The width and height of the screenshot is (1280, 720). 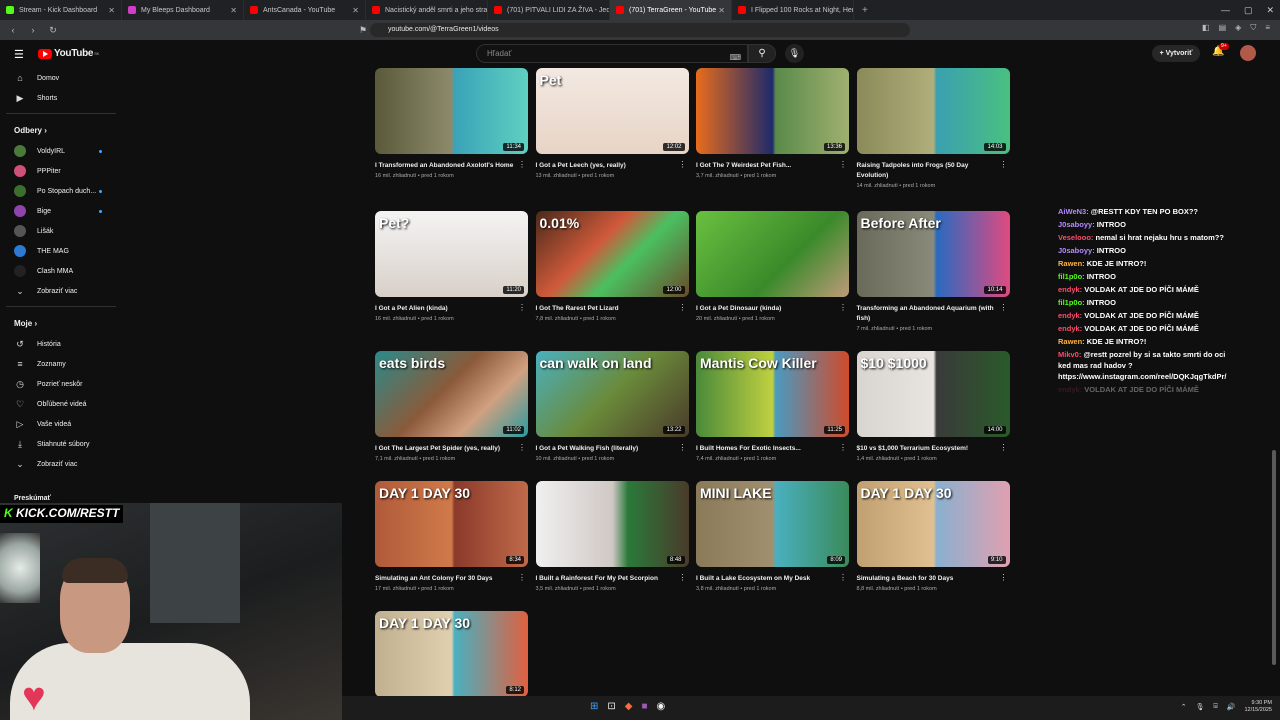 I want to click on video-thumbnail: 13:36, so click(x=772, y=111).